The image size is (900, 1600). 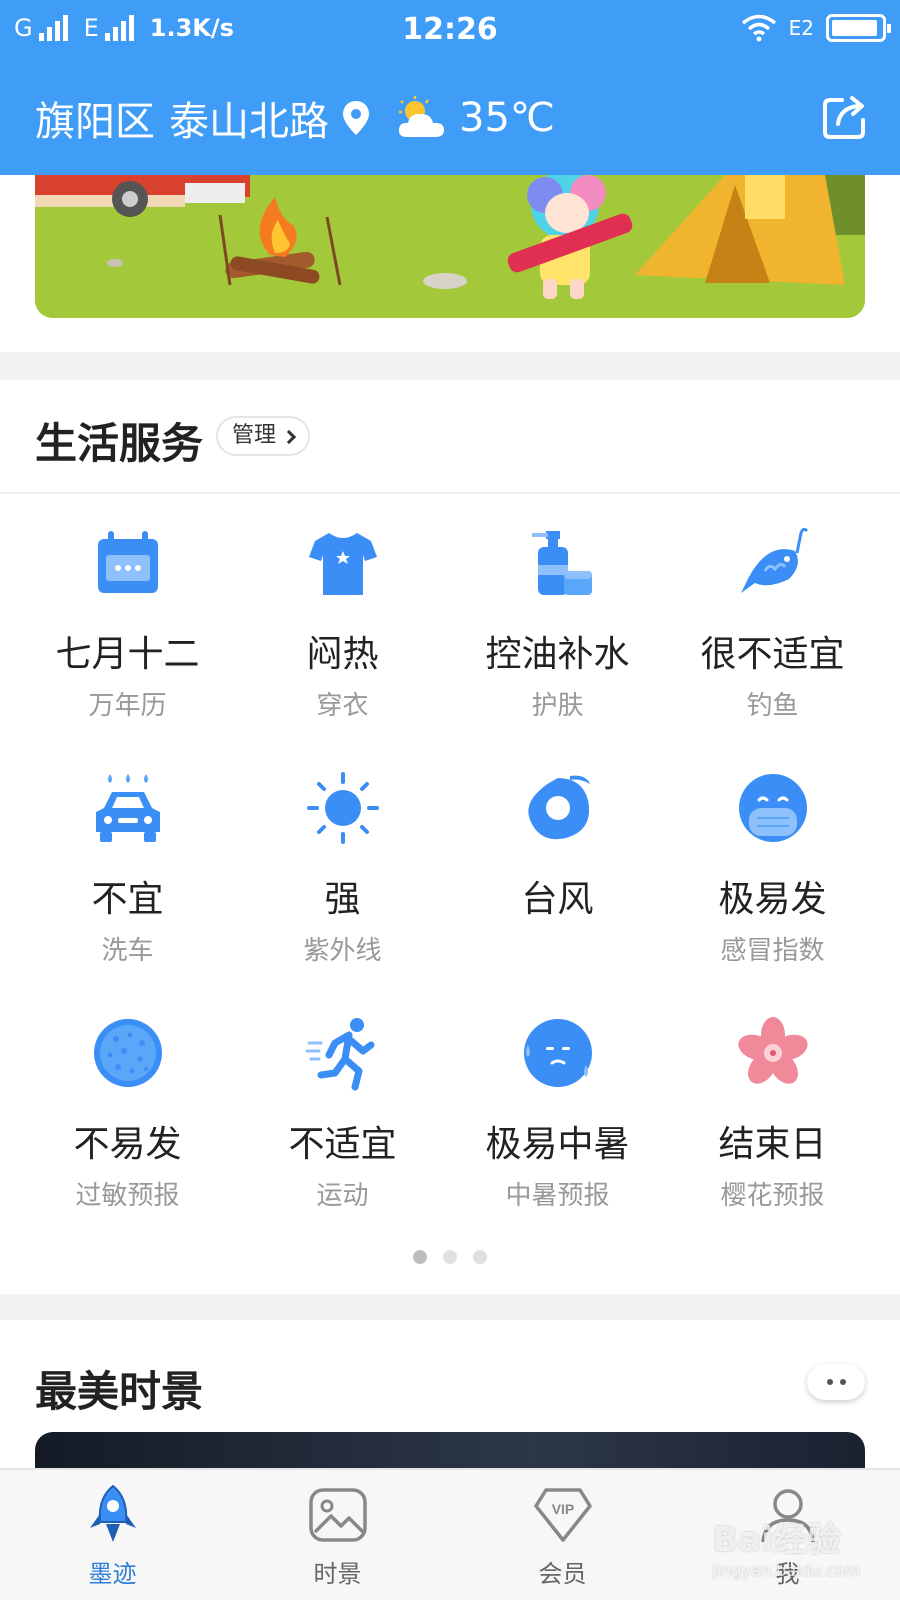 I want to click on service-value: 极易发, so click(x=772, y=899).